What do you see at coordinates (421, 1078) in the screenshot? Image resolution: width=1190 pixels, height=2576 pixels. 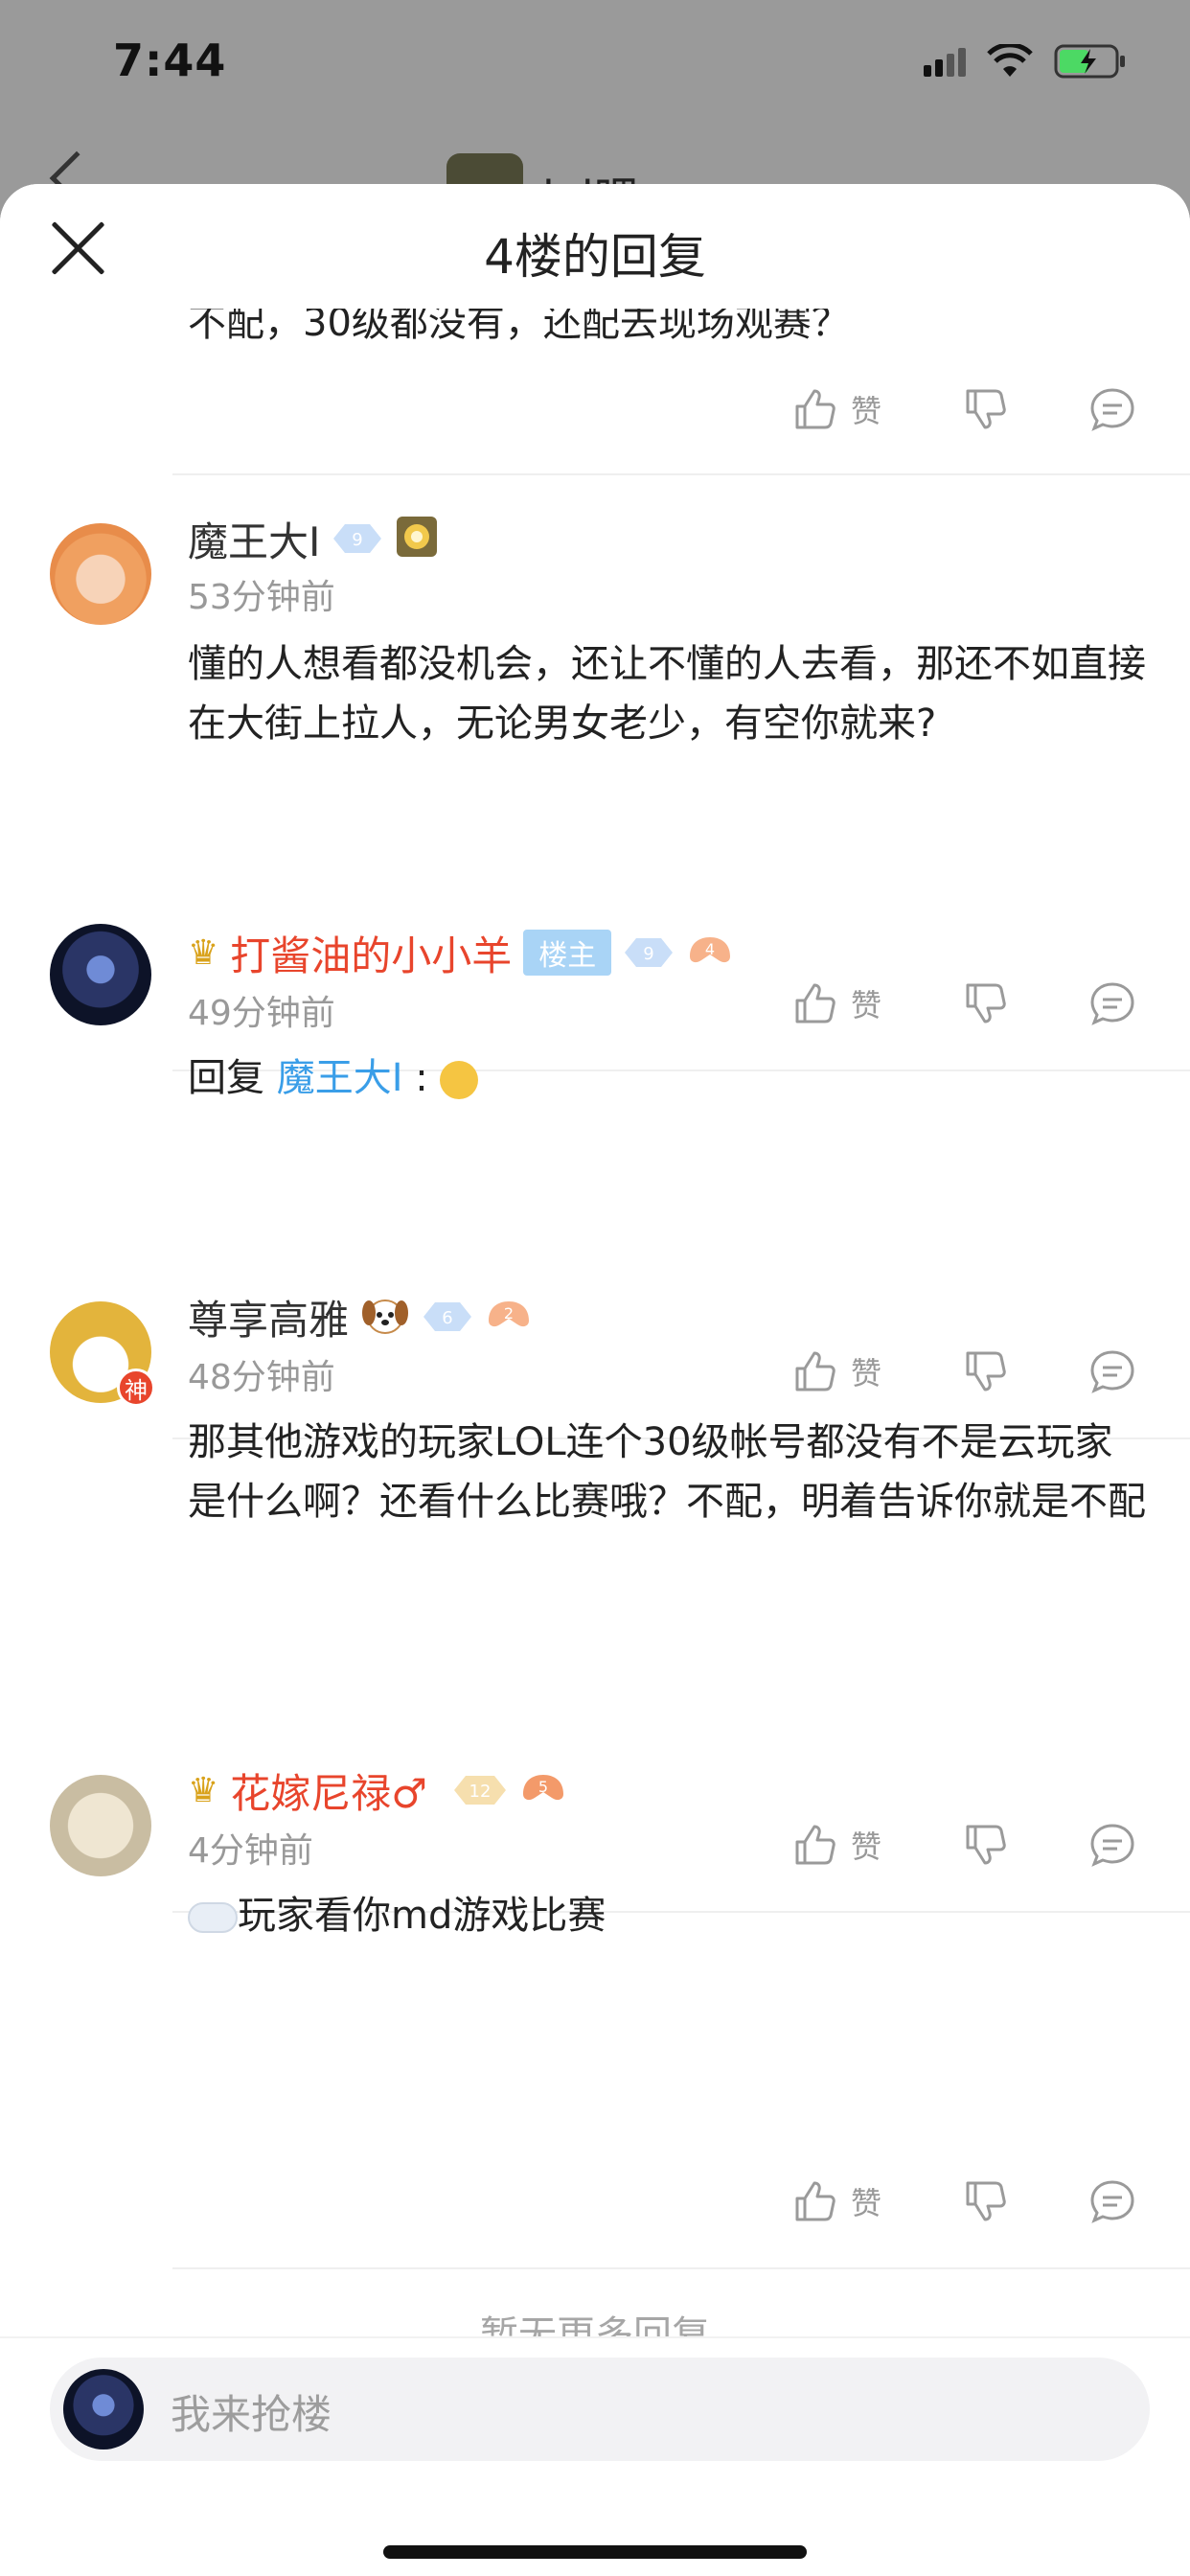 I see `reply-suffix: :` at bounding box center [421, 1078].